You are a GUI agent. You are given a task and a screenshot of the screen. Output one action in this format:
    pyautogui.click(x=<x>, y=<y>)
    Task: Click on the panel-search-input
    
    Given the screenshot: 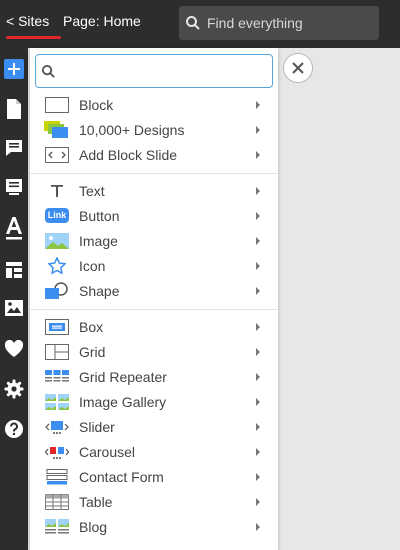 What is the action you would take?
    pyautogui.click(x=162, y=71)
    